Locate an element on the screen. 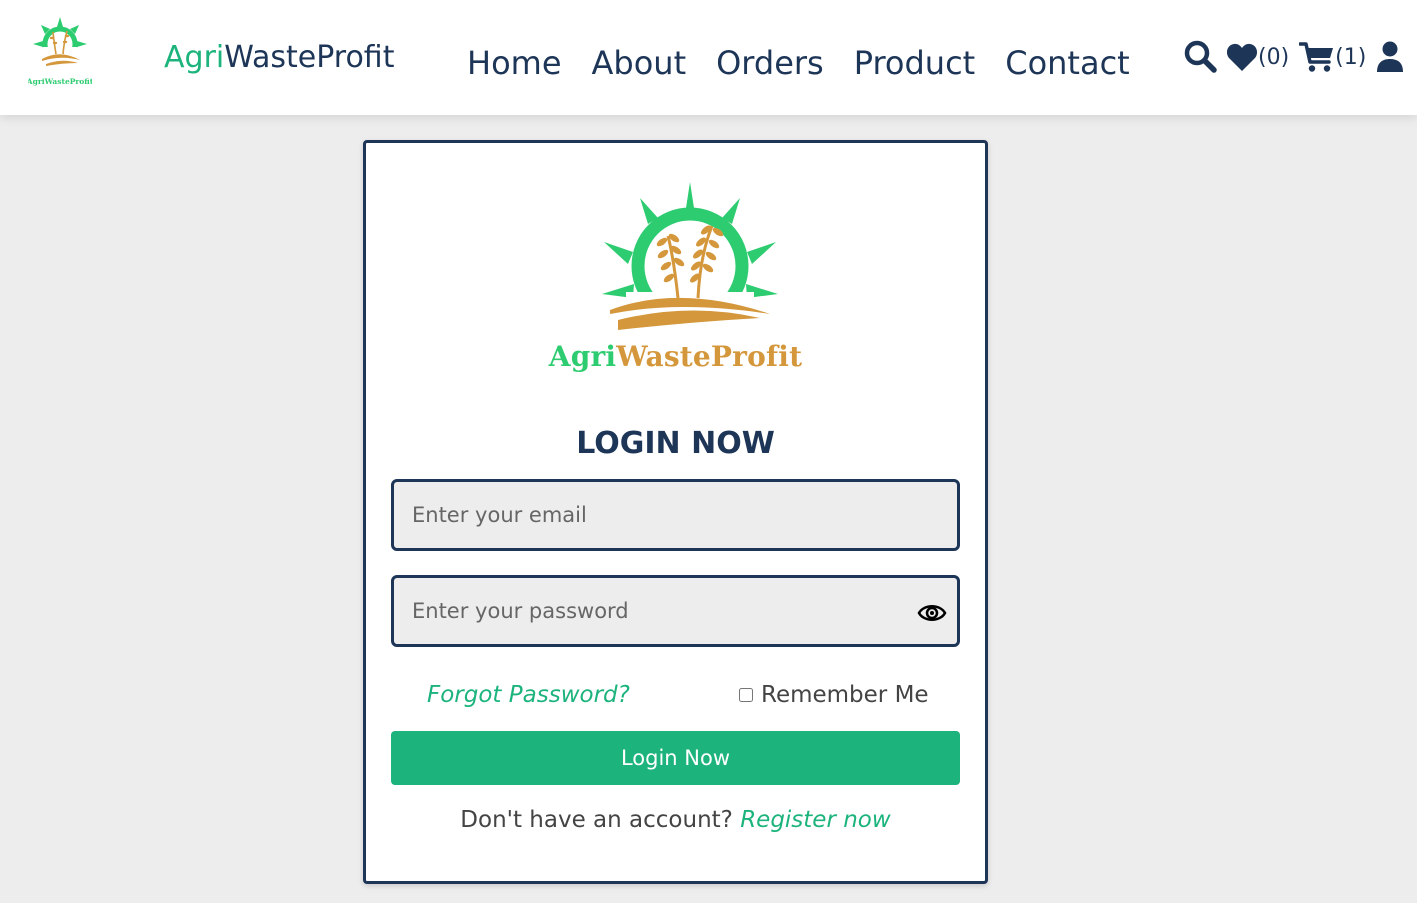 The image size is (1417, 903). main-nav: Home About Orders Product Contact is located at coordinates (798, 63).